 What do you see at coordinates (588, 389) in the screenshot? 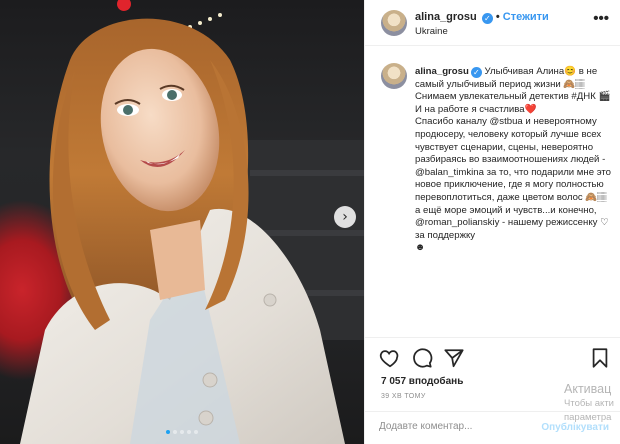
I see `watermark-line-1: Активац` at bounding box center [588, 389].